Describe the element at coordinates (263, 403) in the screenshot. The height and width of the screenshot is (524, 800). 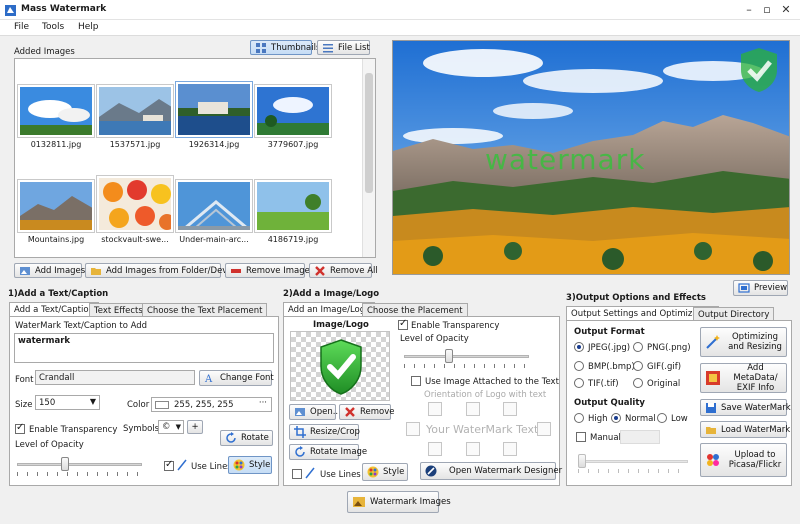
I see `more-icon: ···` at that location.